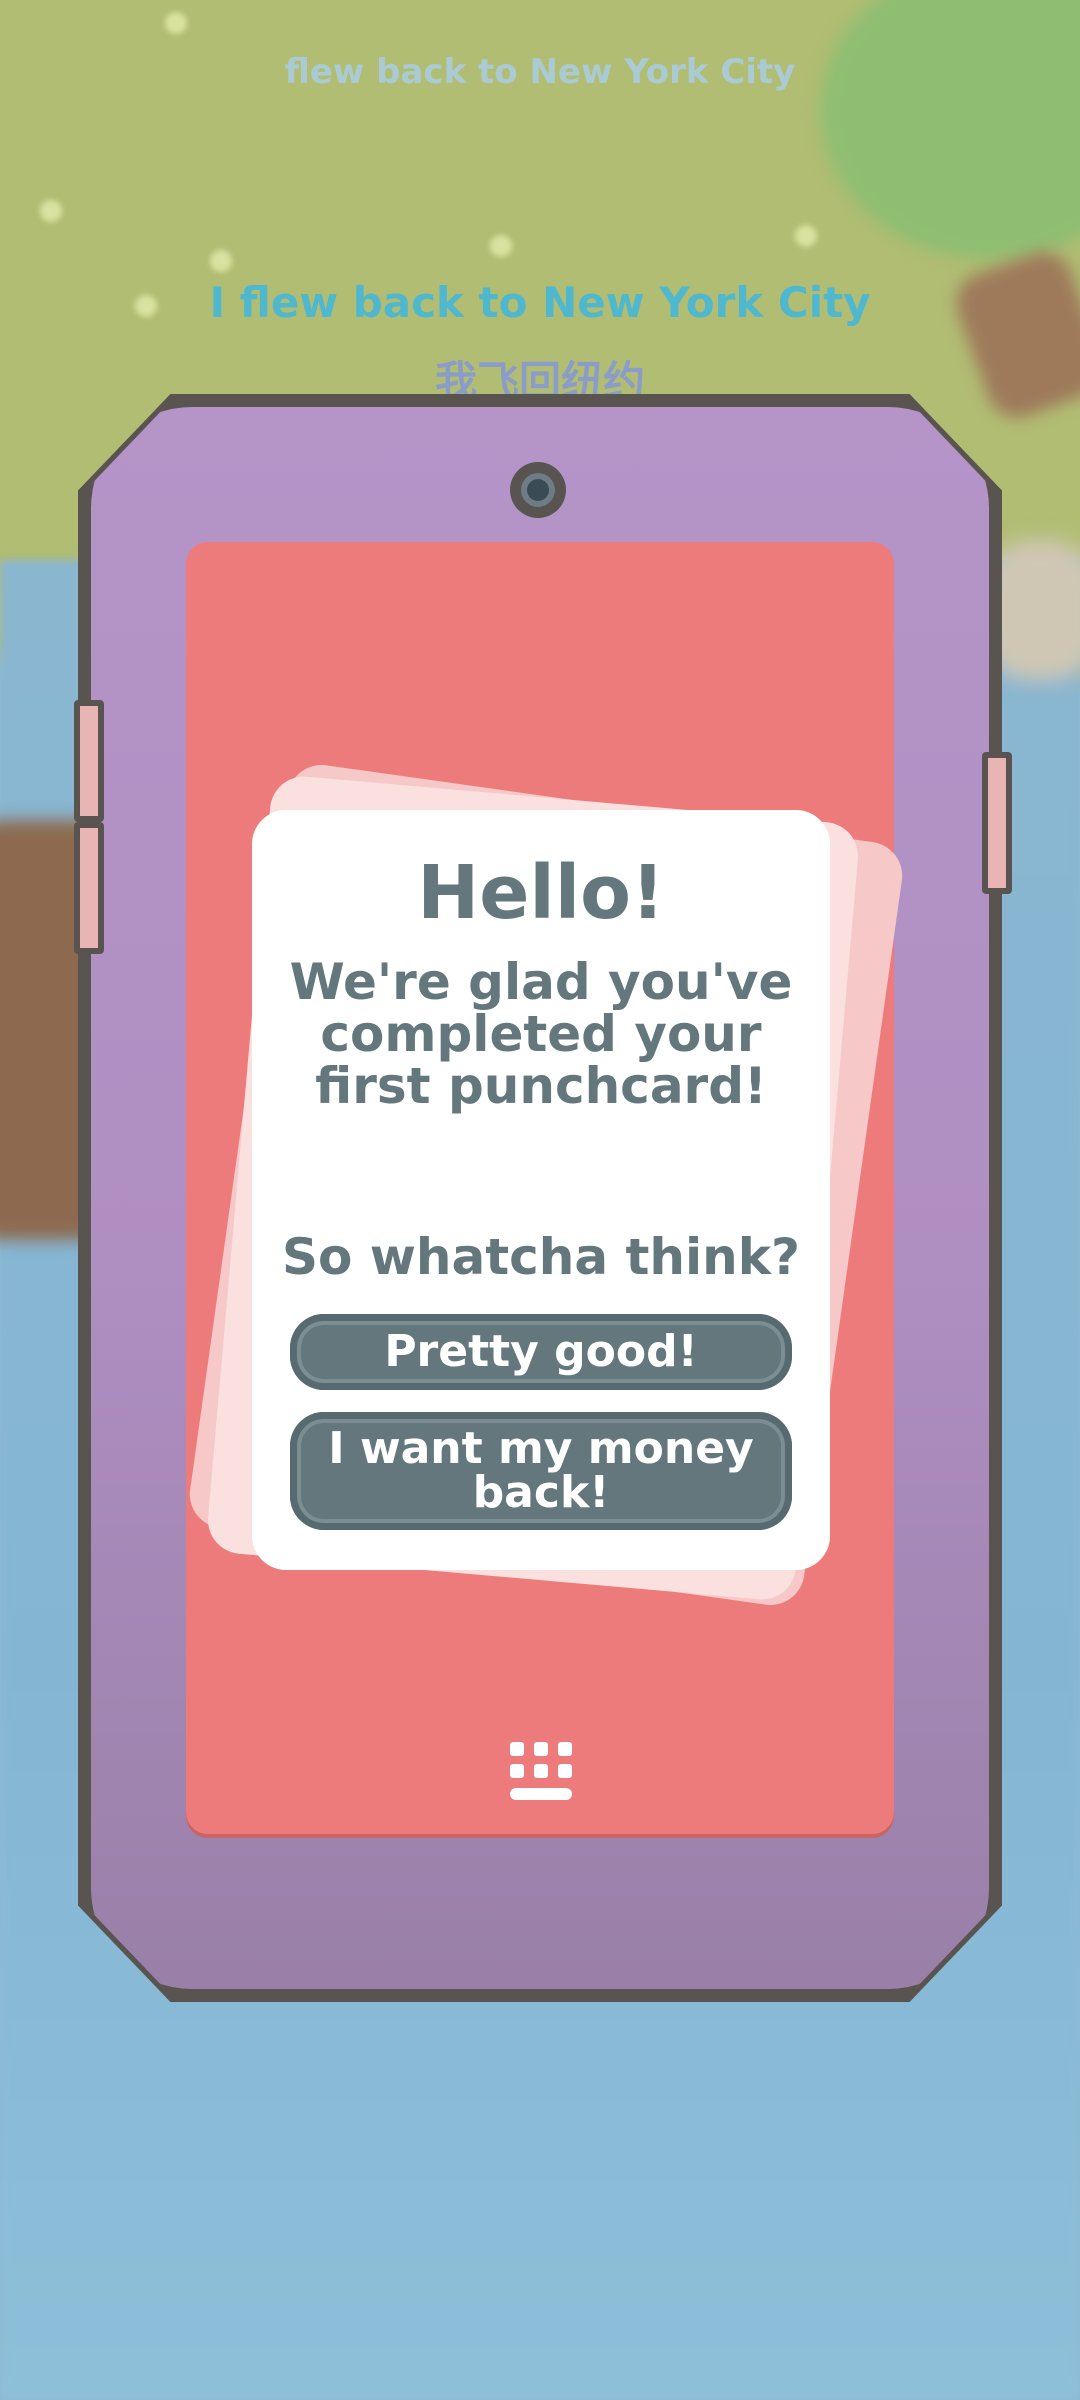  What do you see at coordinates (89, 888) in the screenshot?
I see `phone-side-button-left-lower` at bounding box center [89, 888].